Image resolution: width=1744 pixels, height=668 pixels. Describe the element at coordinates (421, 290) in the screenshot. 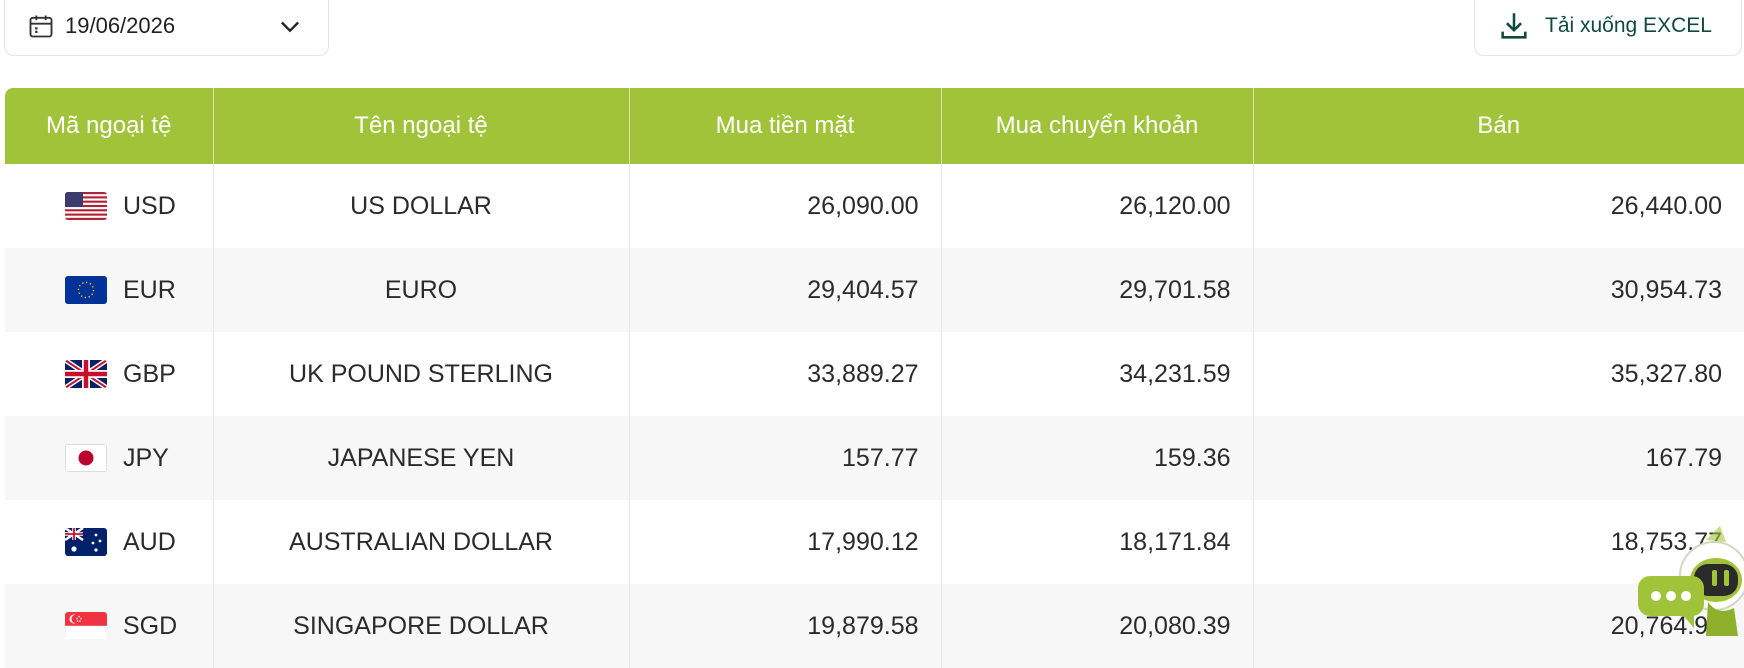

I see `currency-name: EURO` at that location.